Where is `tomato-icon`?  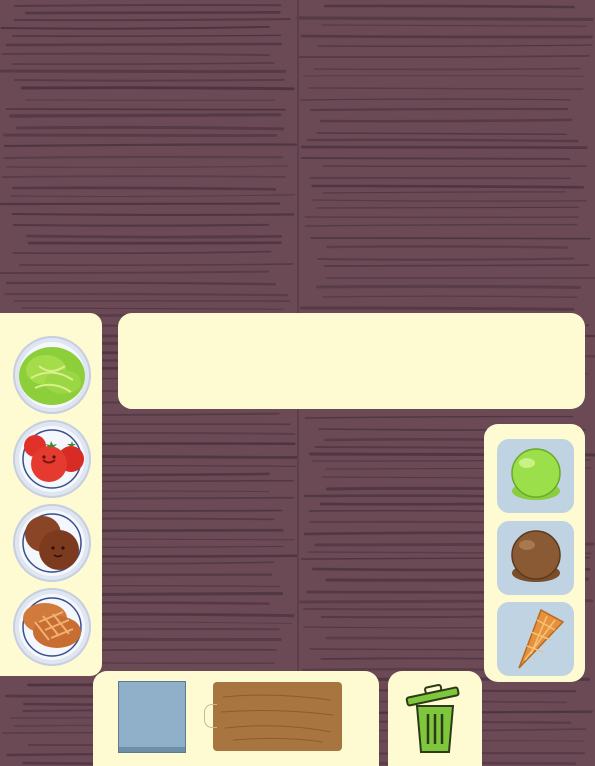 tomato-icon is located at coordinates (52, 459).